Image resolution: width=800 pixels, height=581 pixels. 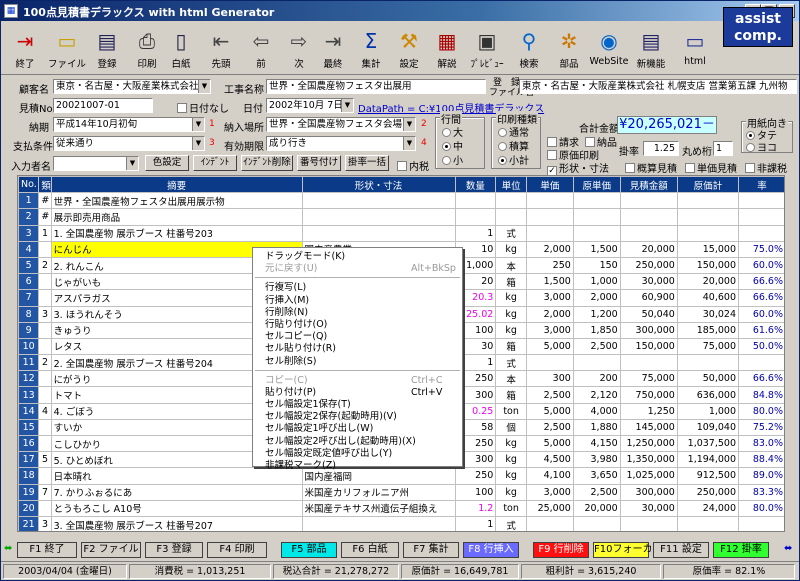 I want to click on fkey-5-button: F5 部品, so click(x=309, y=550).